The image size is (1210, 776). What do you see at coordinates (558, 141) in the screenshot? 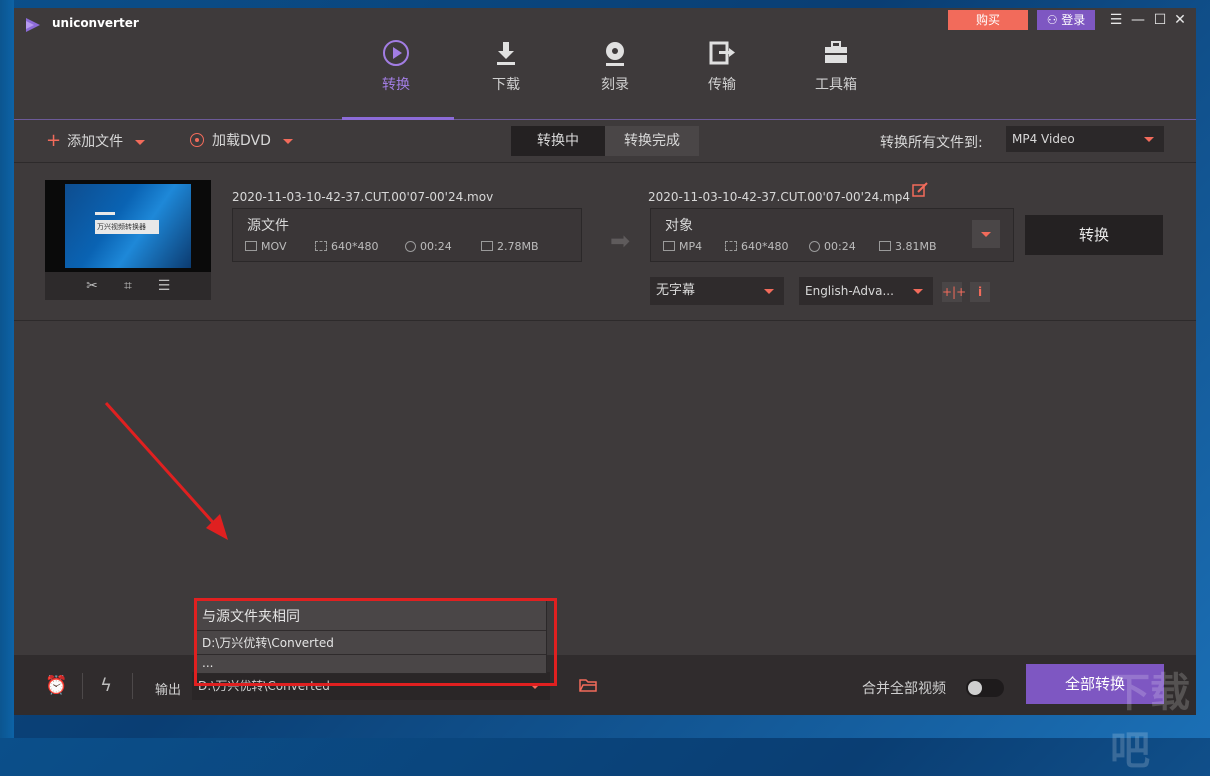
I see `tab-converting: 转换中` at bounding box center [558, 141].